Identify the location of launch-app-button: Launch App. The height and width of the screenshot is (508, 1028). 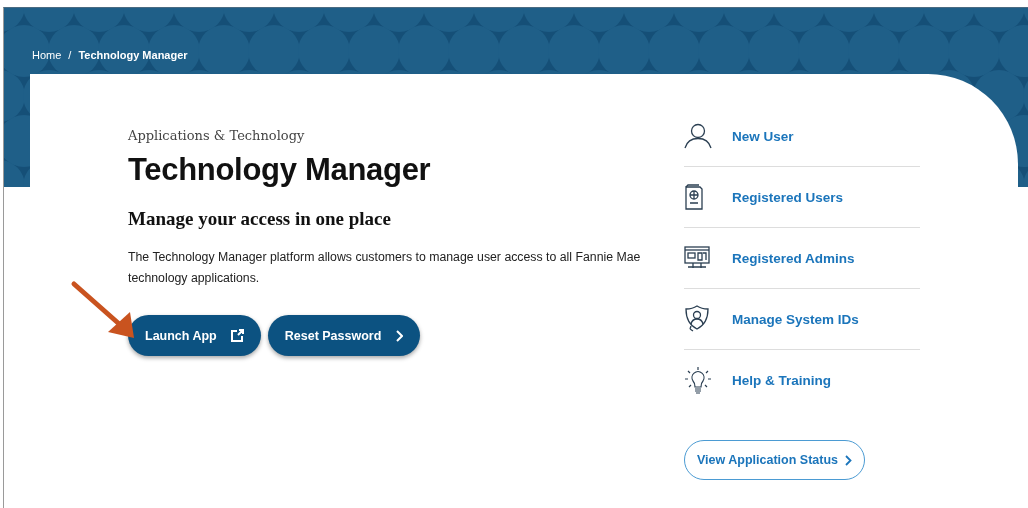
(194, 335).